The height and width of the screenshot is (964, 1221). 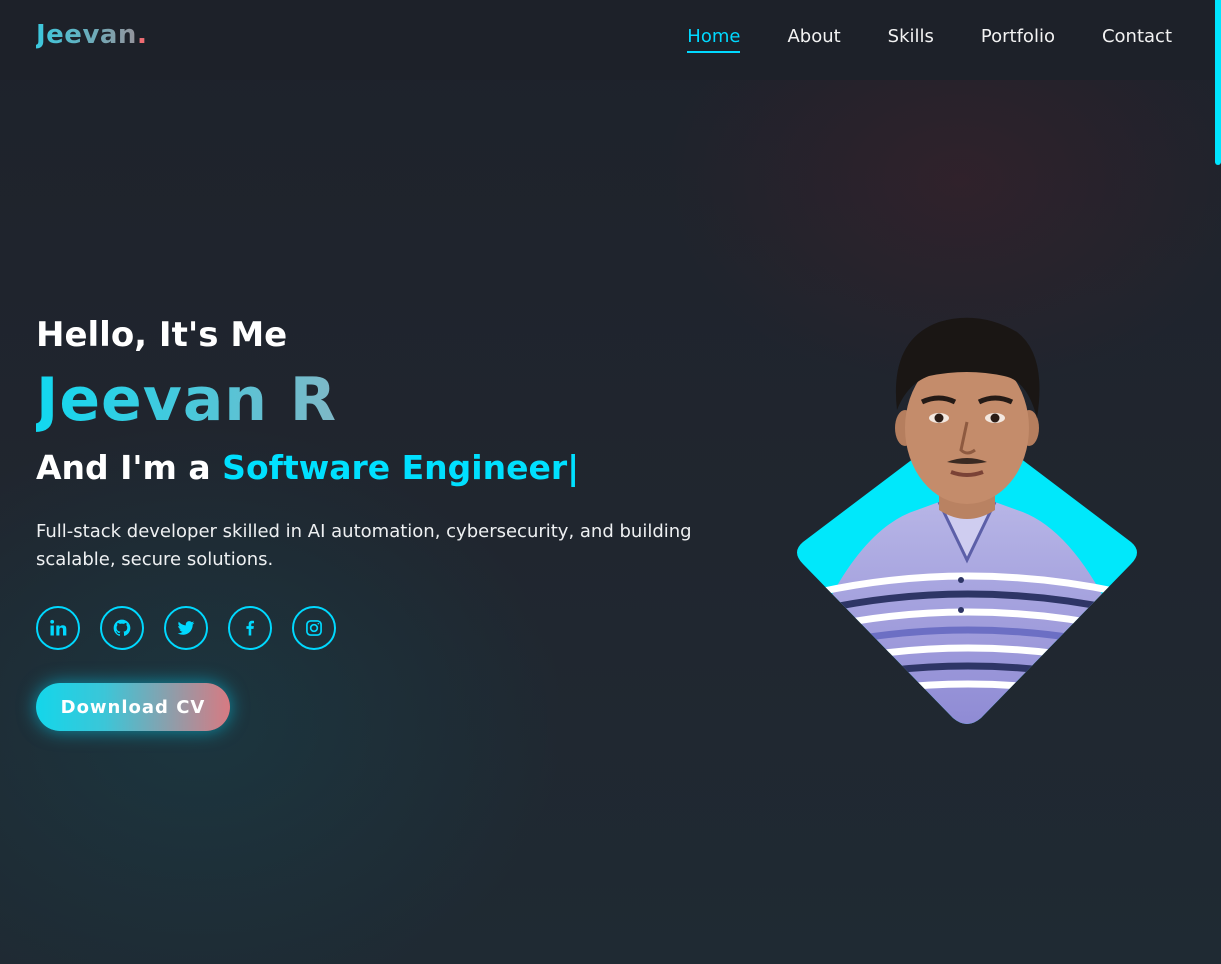 I want to click on profile-photo, so click(x=967, y=520).